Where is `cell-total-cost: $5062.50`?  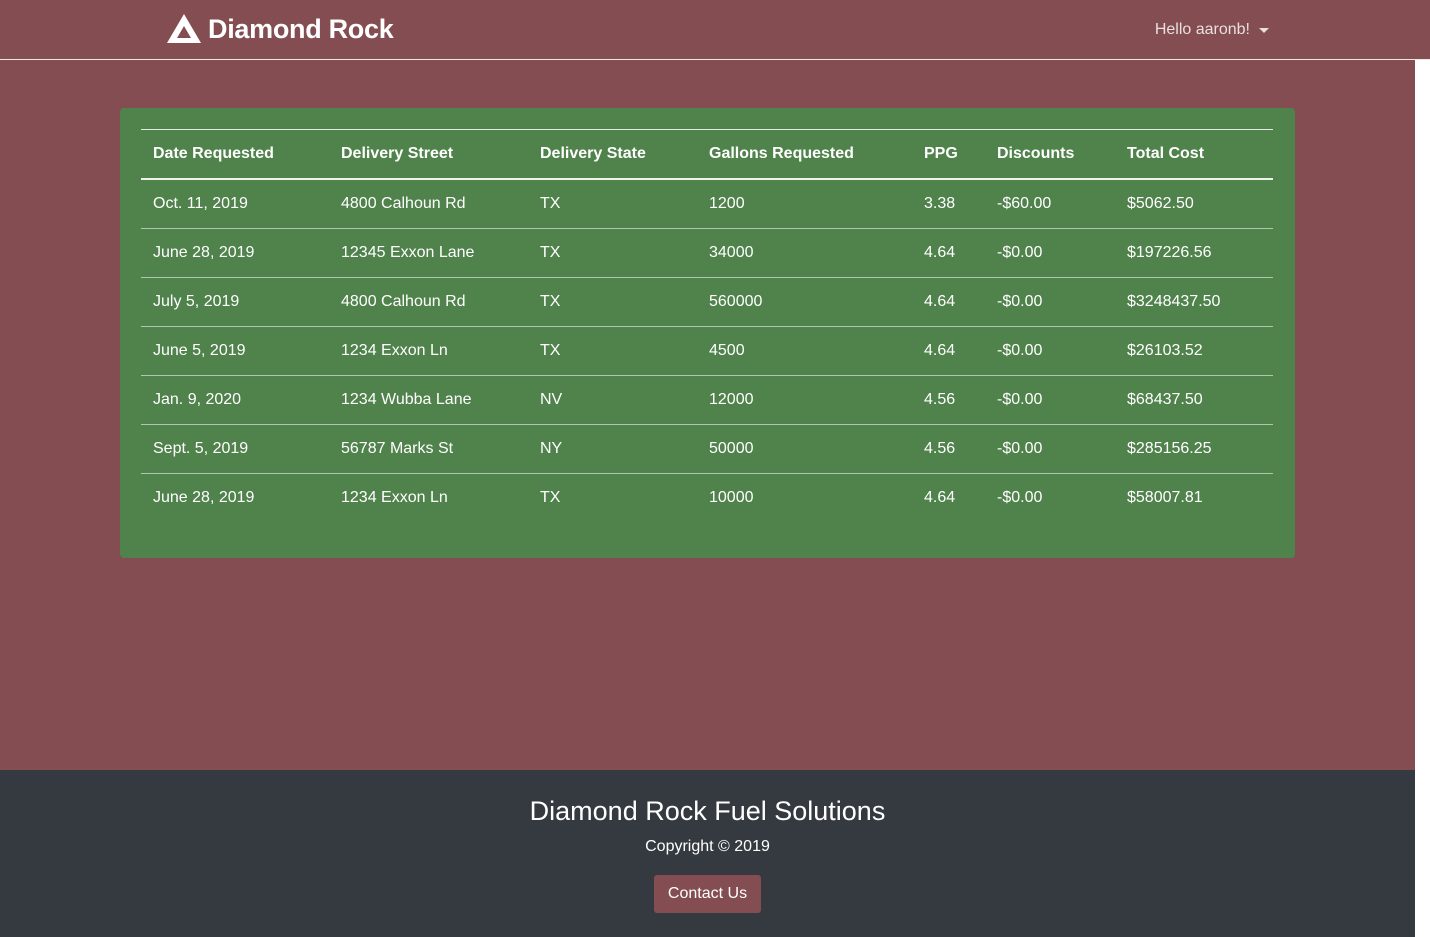
cell-total-cost: $5062.50 is located at coordinates (1194, 204).